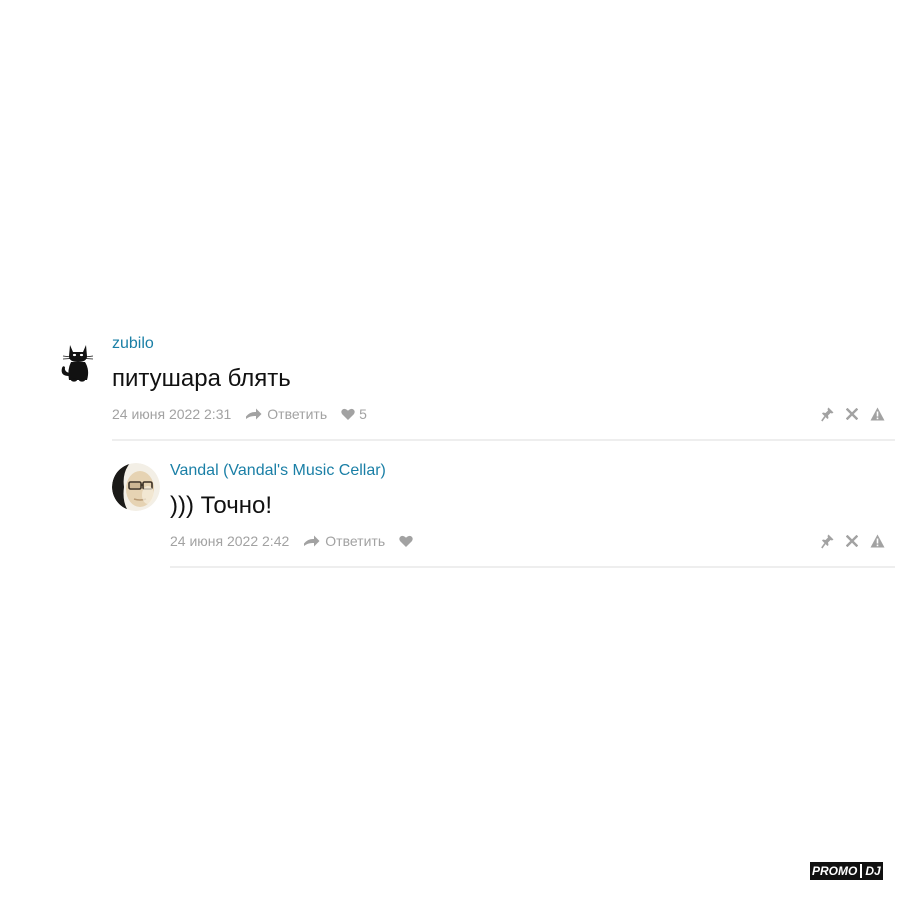 The image size is (900, 900). I want to click on logo-text-dj: DJ, so click(873, 871).